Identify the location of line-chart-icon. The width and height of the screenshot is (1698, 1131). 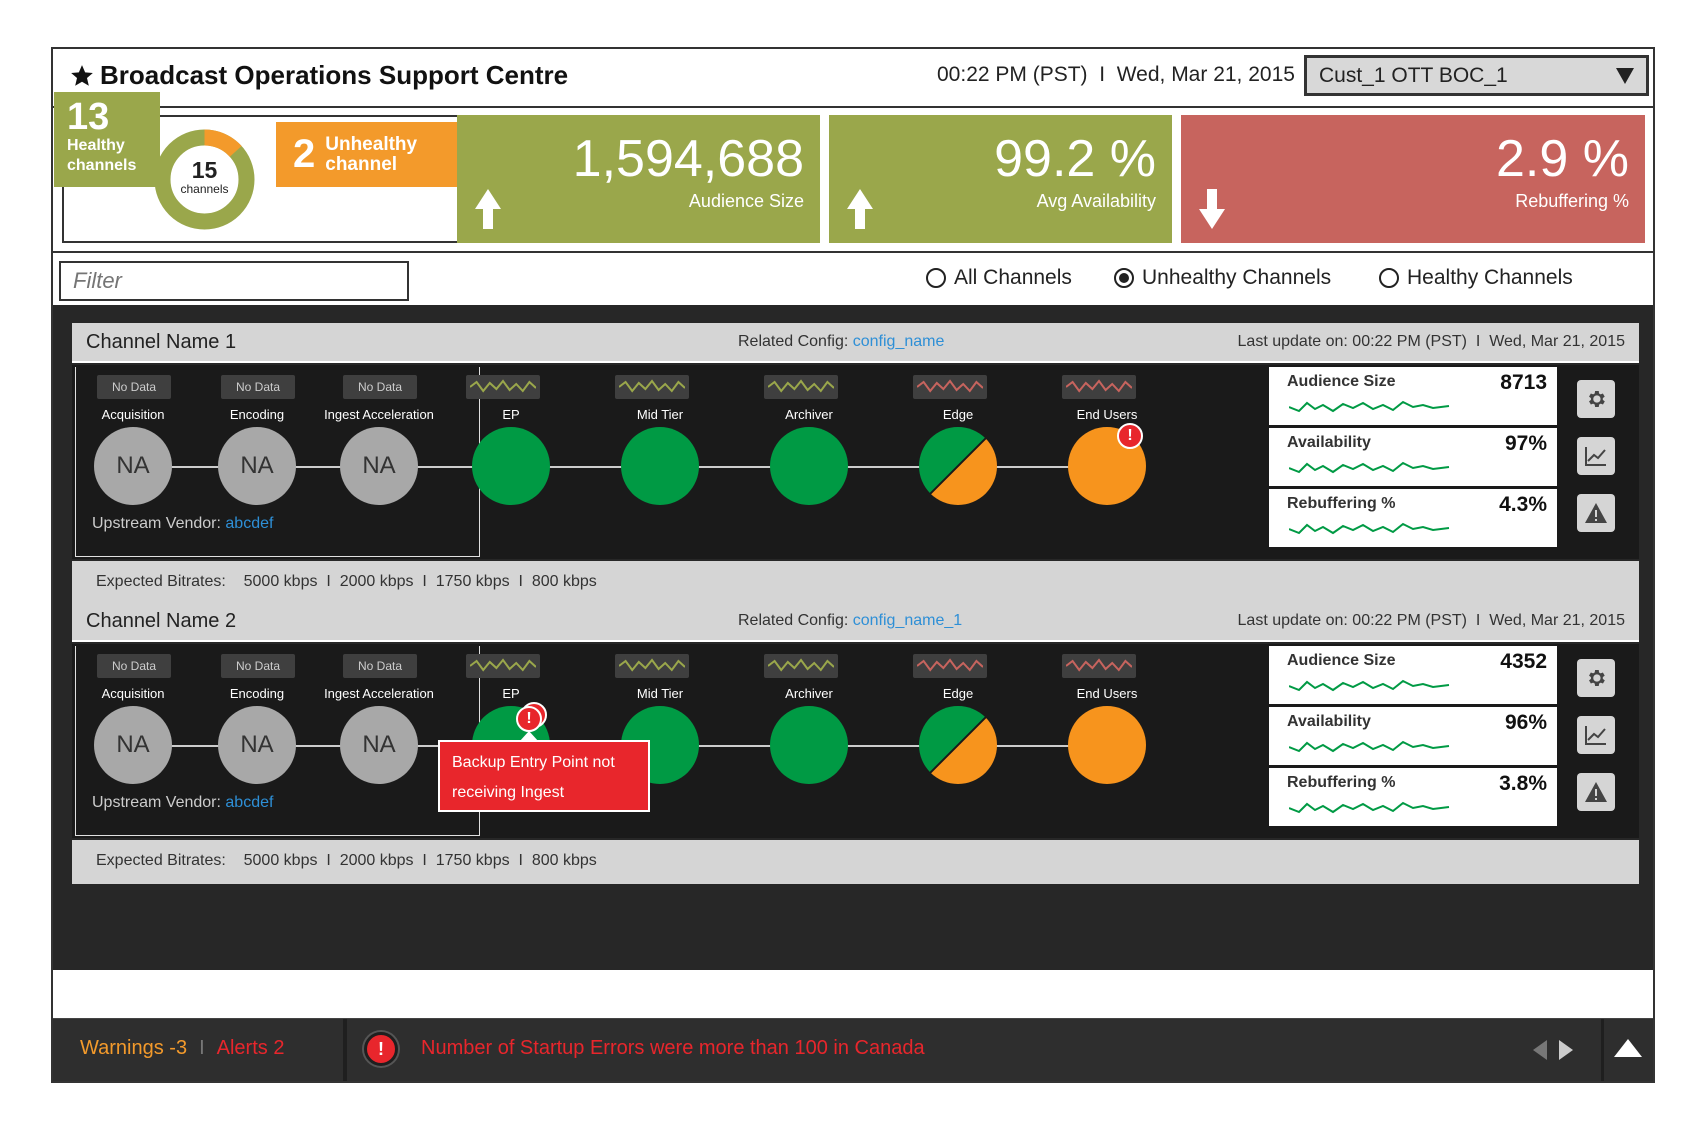
(1595, 735).